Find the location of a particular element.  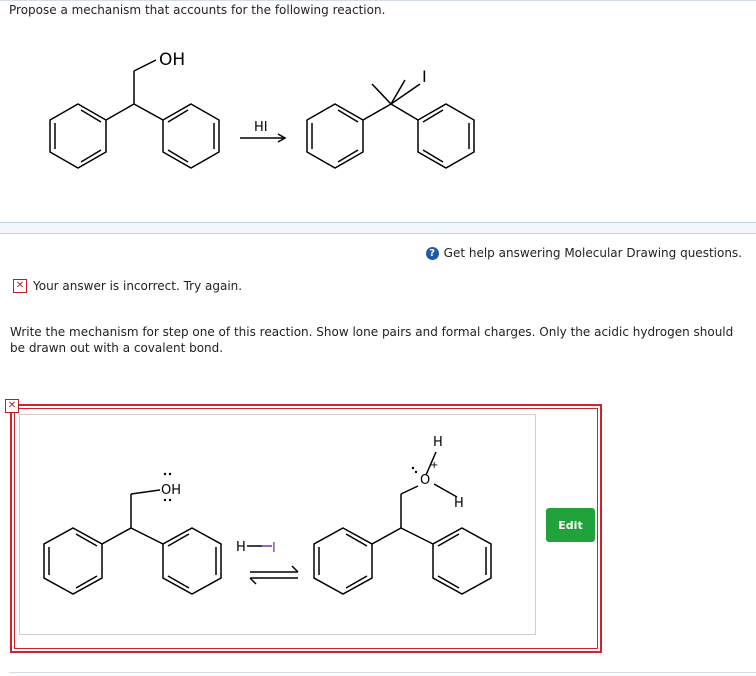

feedback-text: Your answer is incorrect. Try again. is located at coordinates (138, 286).